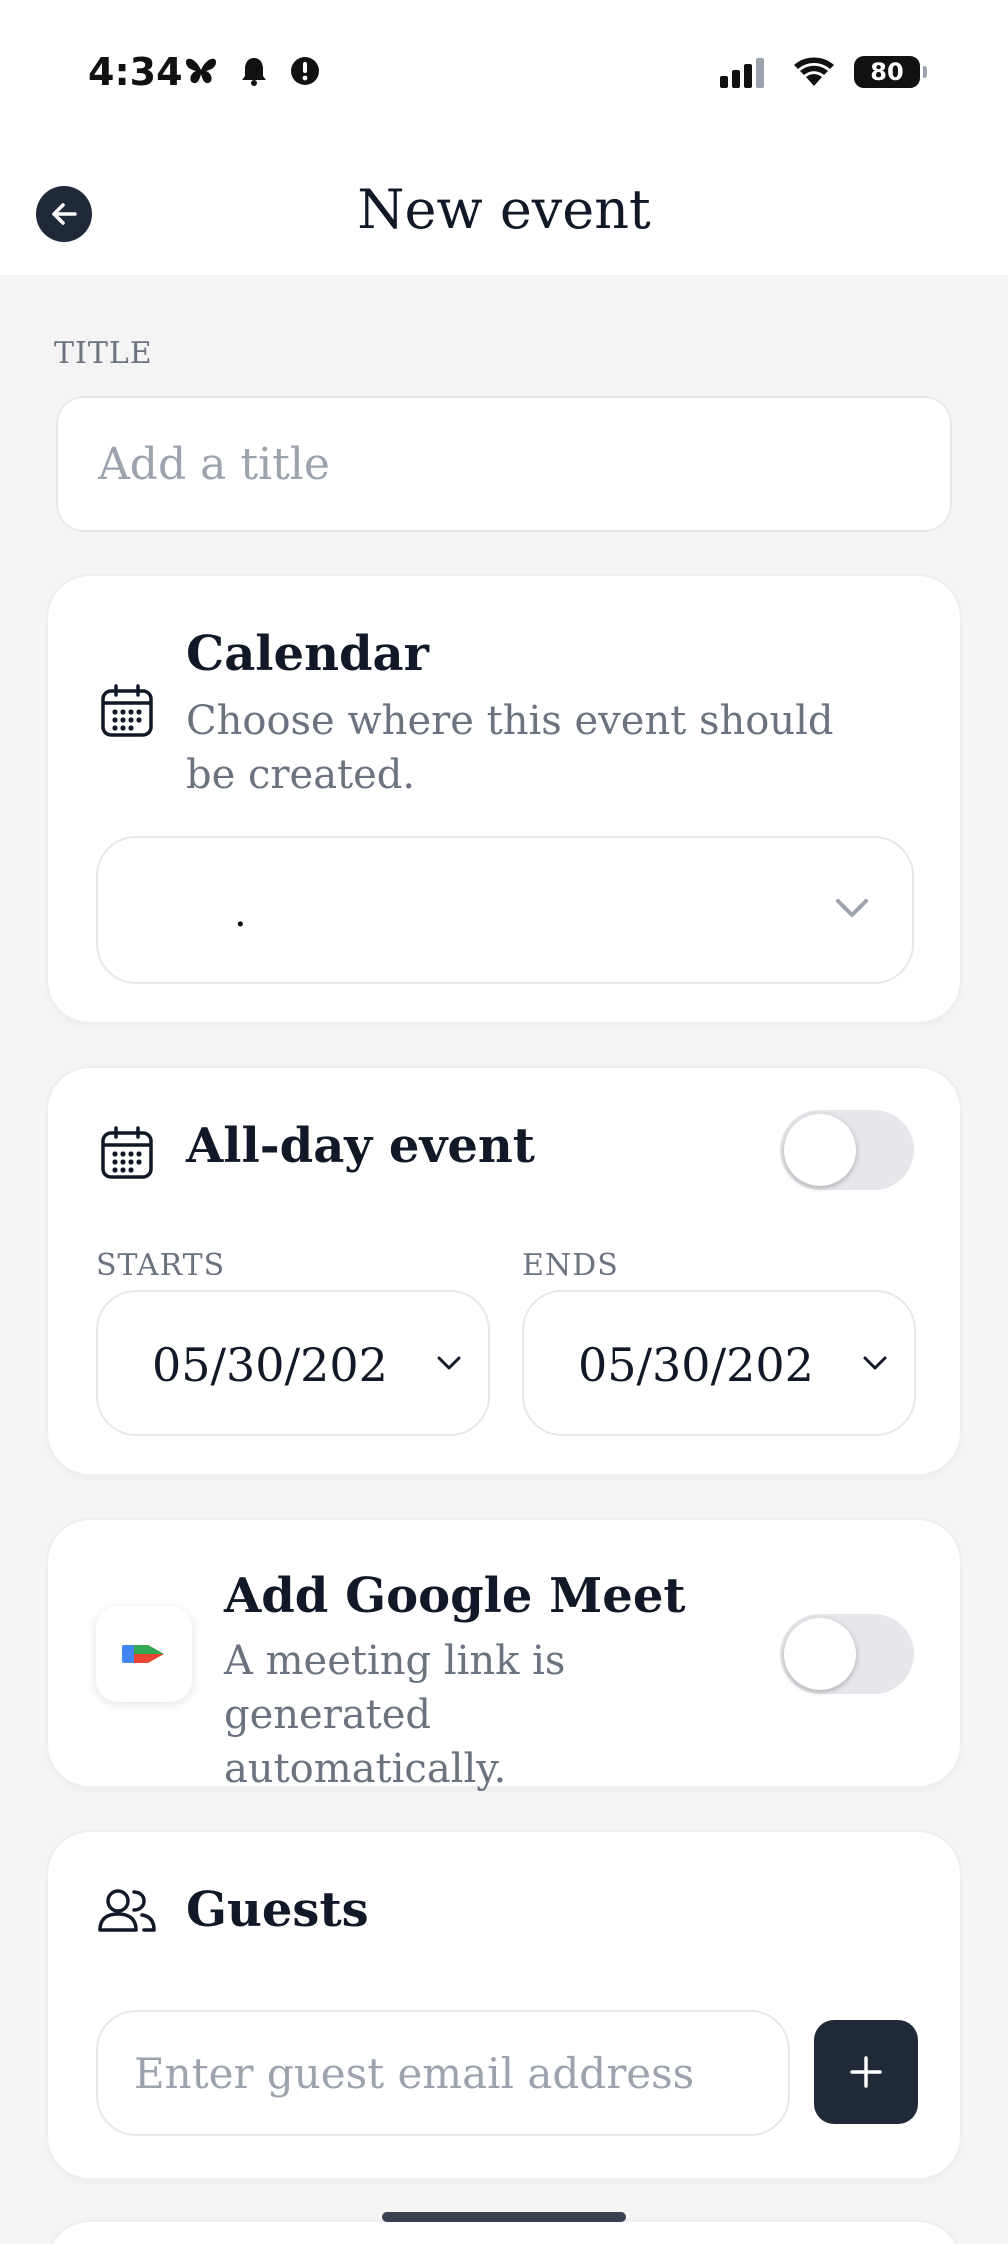 This screenshot has height=2244, width=1008. Describe the element at coordinates (240, 913) in the screenshot. I see `calendar-selected-value: .` at that location.